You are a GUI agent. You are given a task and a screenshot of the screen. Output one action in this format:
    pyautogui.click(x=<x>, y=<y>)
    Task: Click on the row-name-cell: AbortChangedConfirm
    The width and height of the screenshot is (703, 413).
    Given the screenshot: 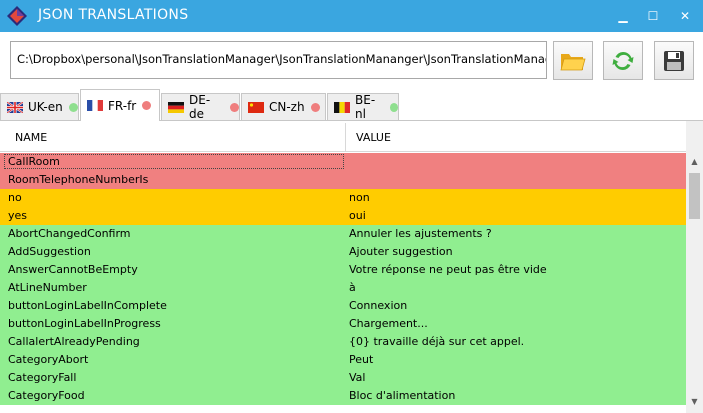 What is the action you would take?
    pyautogui.click(x=69, y=233)
    